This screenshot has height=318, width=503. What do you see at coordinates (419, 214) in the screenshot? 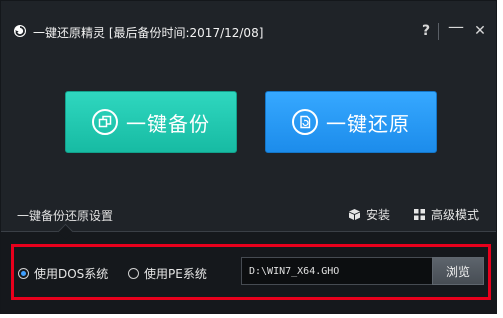
I see `grid-icon` at bounding box center [419, 214].